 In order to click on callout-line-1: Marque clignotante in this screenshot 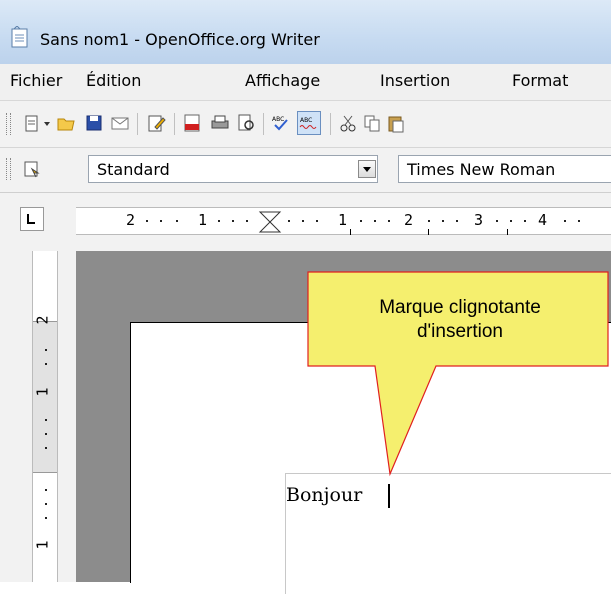, I will do `click(460, 307)`.